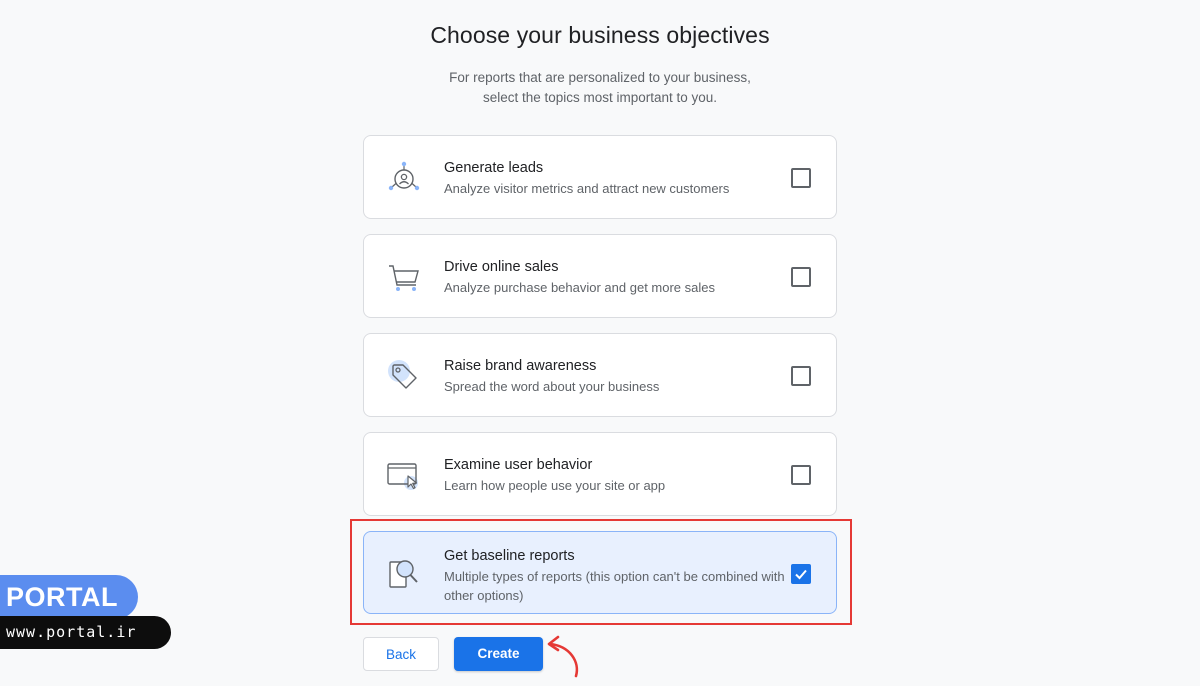 The width and height of the screenshot is (1200, 686). Describe the element at coordinates (69, 597) in the screenshot. I see `portal-brand-badge: PORTAL` at that location.